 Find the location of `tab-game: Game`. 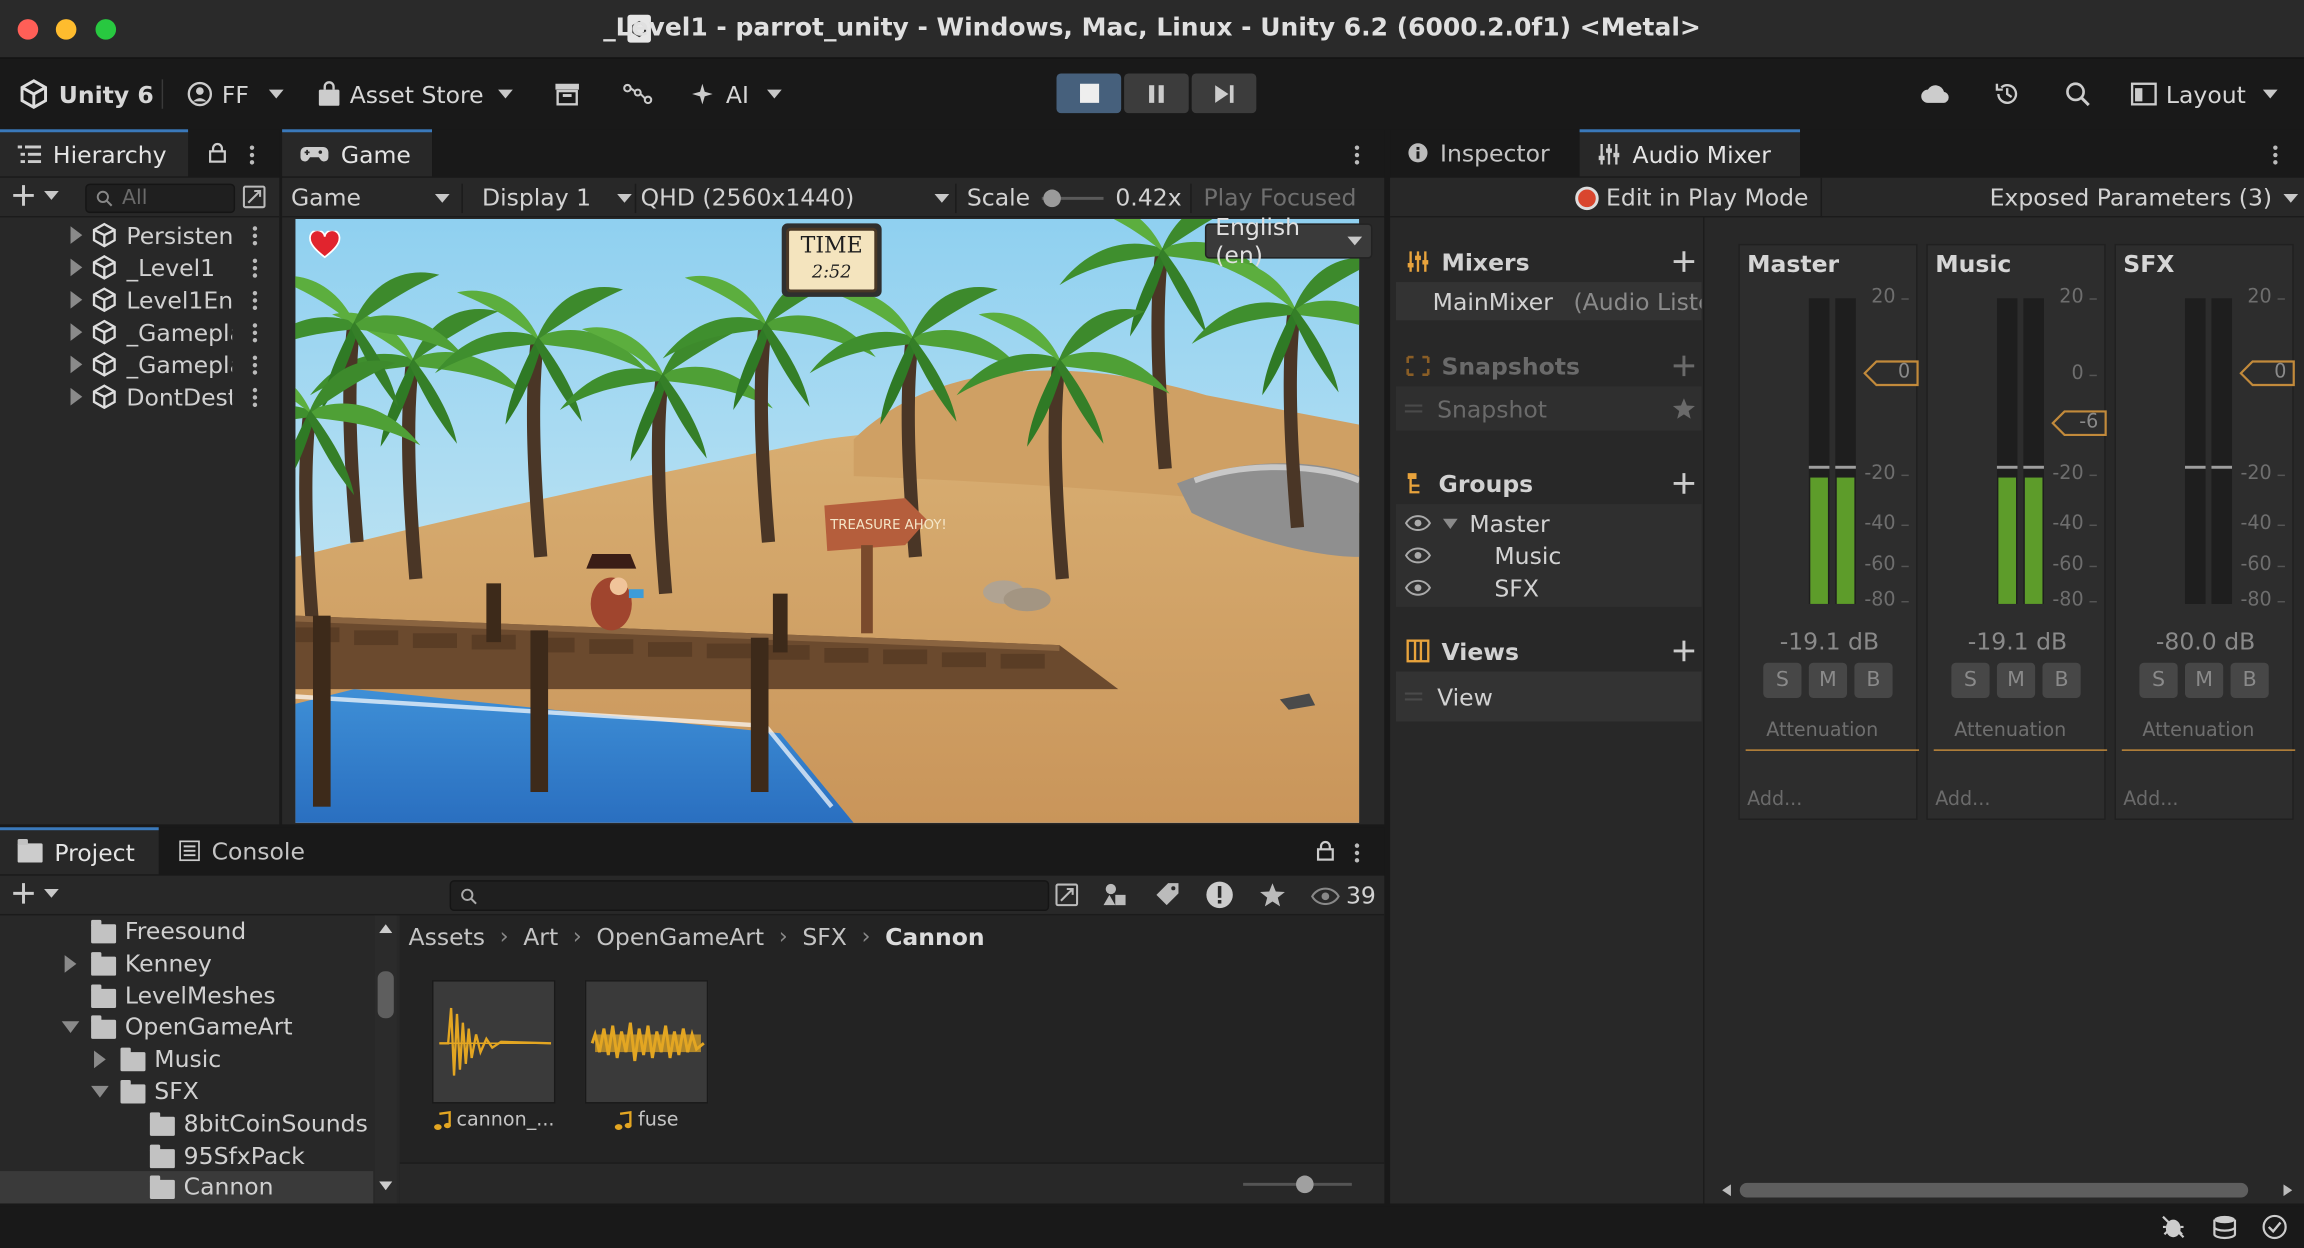

tab-game: Game is located at coordinates (357, 153).